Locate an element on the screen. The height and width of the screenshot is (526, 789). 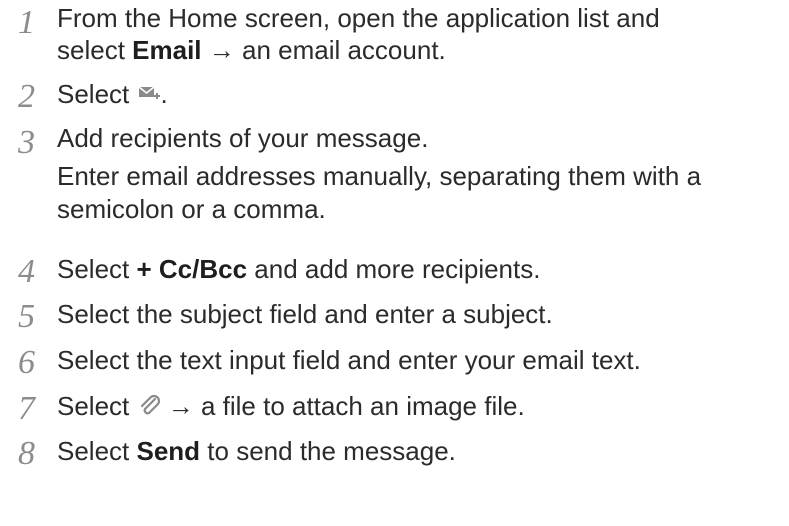
compose-email-icon is located at coordinates (149, 96).